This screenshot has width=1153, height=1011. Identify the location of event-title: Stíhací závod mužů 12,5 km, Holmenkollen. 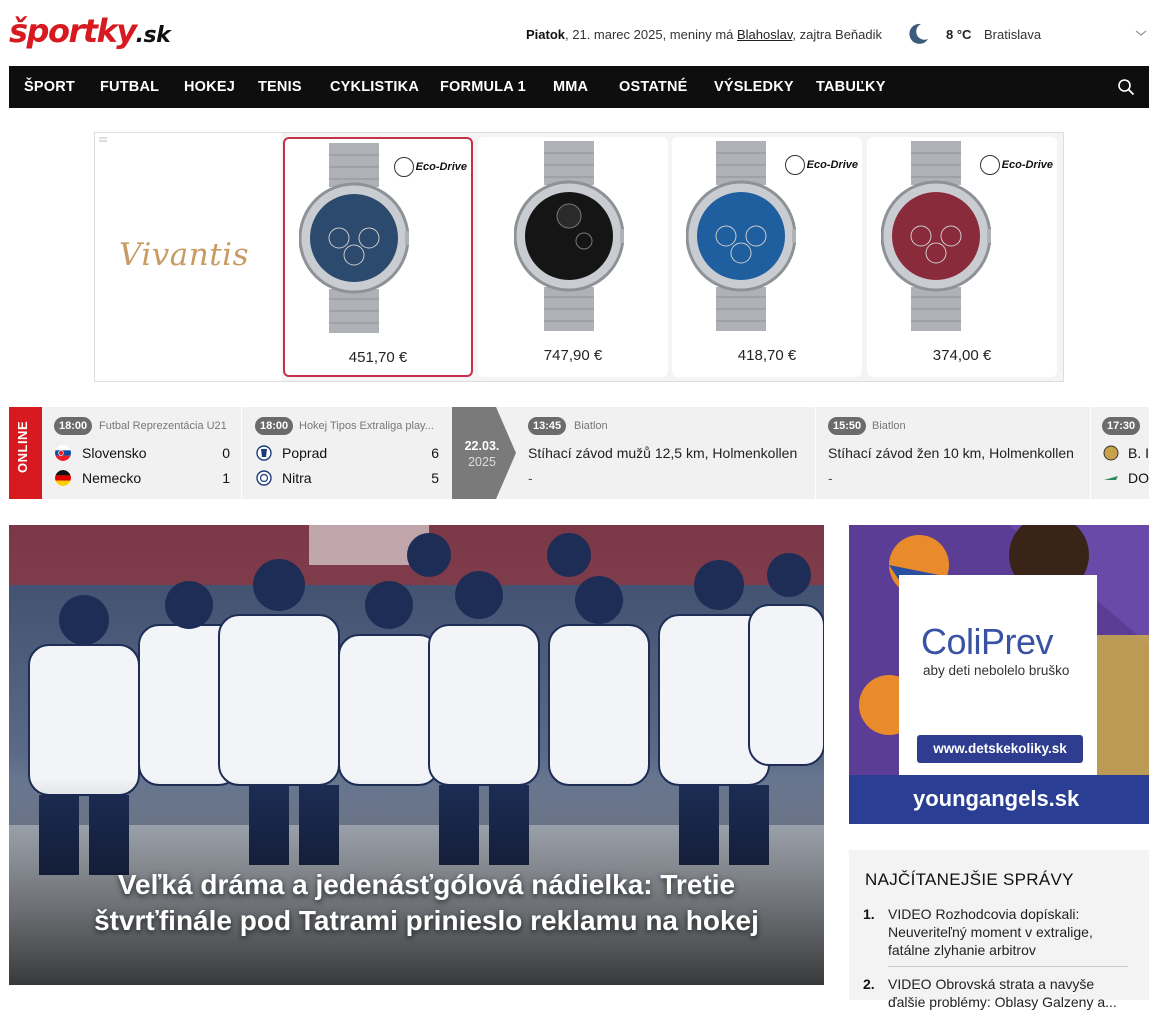
(663, 453).